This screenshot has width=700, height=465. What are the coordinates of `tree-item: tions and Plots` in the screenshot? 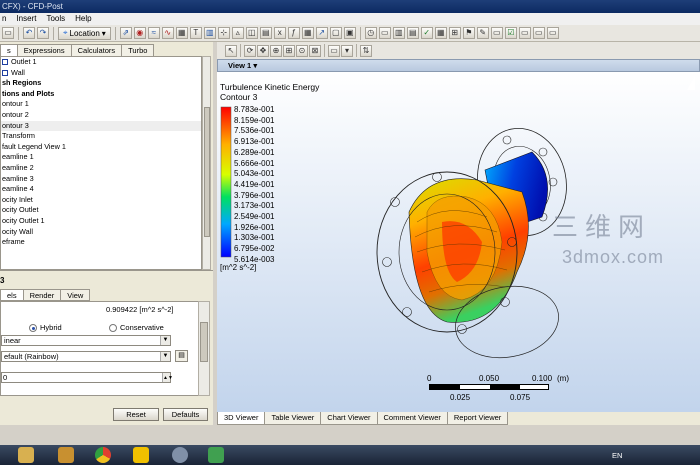 It's located at (101, 94).